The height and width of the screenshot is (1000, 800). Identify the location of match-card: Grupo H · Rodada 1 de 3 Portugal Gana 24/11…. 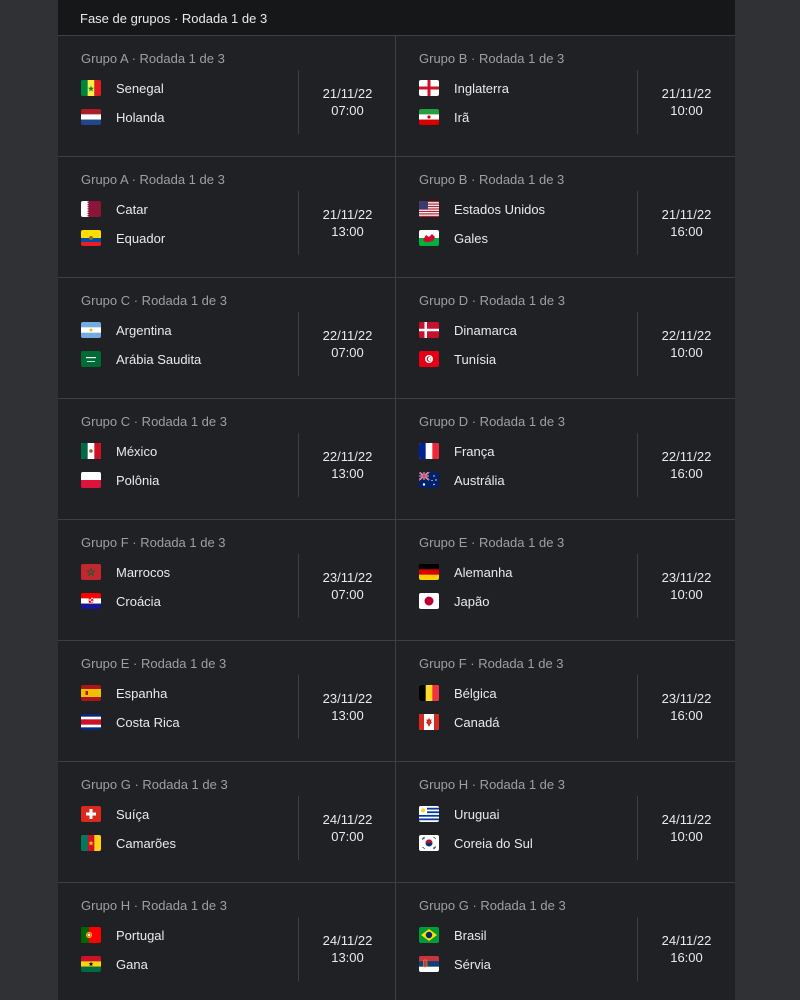
(227, 941).